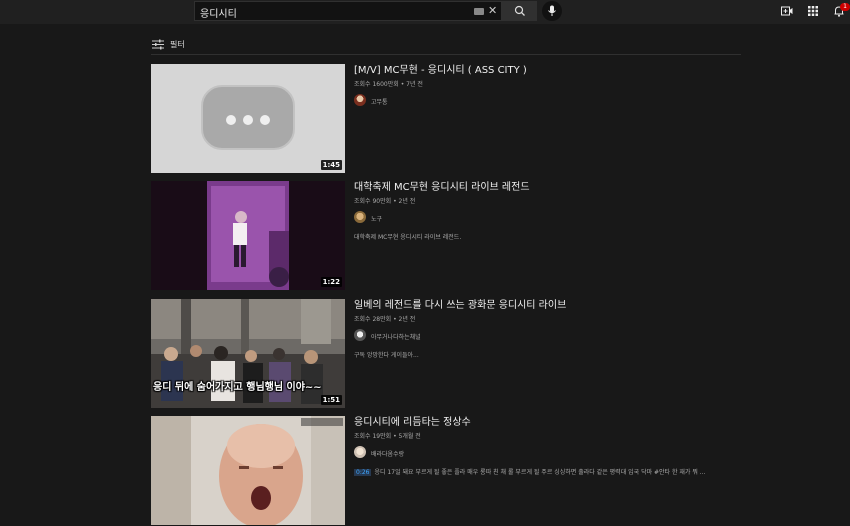 The width and height of the screenshot is (850, 526). What do you see at coordinates (492, 11) in the screenshot?
I see `clear-search-icon: ✕` at bounding box center [492, 11].